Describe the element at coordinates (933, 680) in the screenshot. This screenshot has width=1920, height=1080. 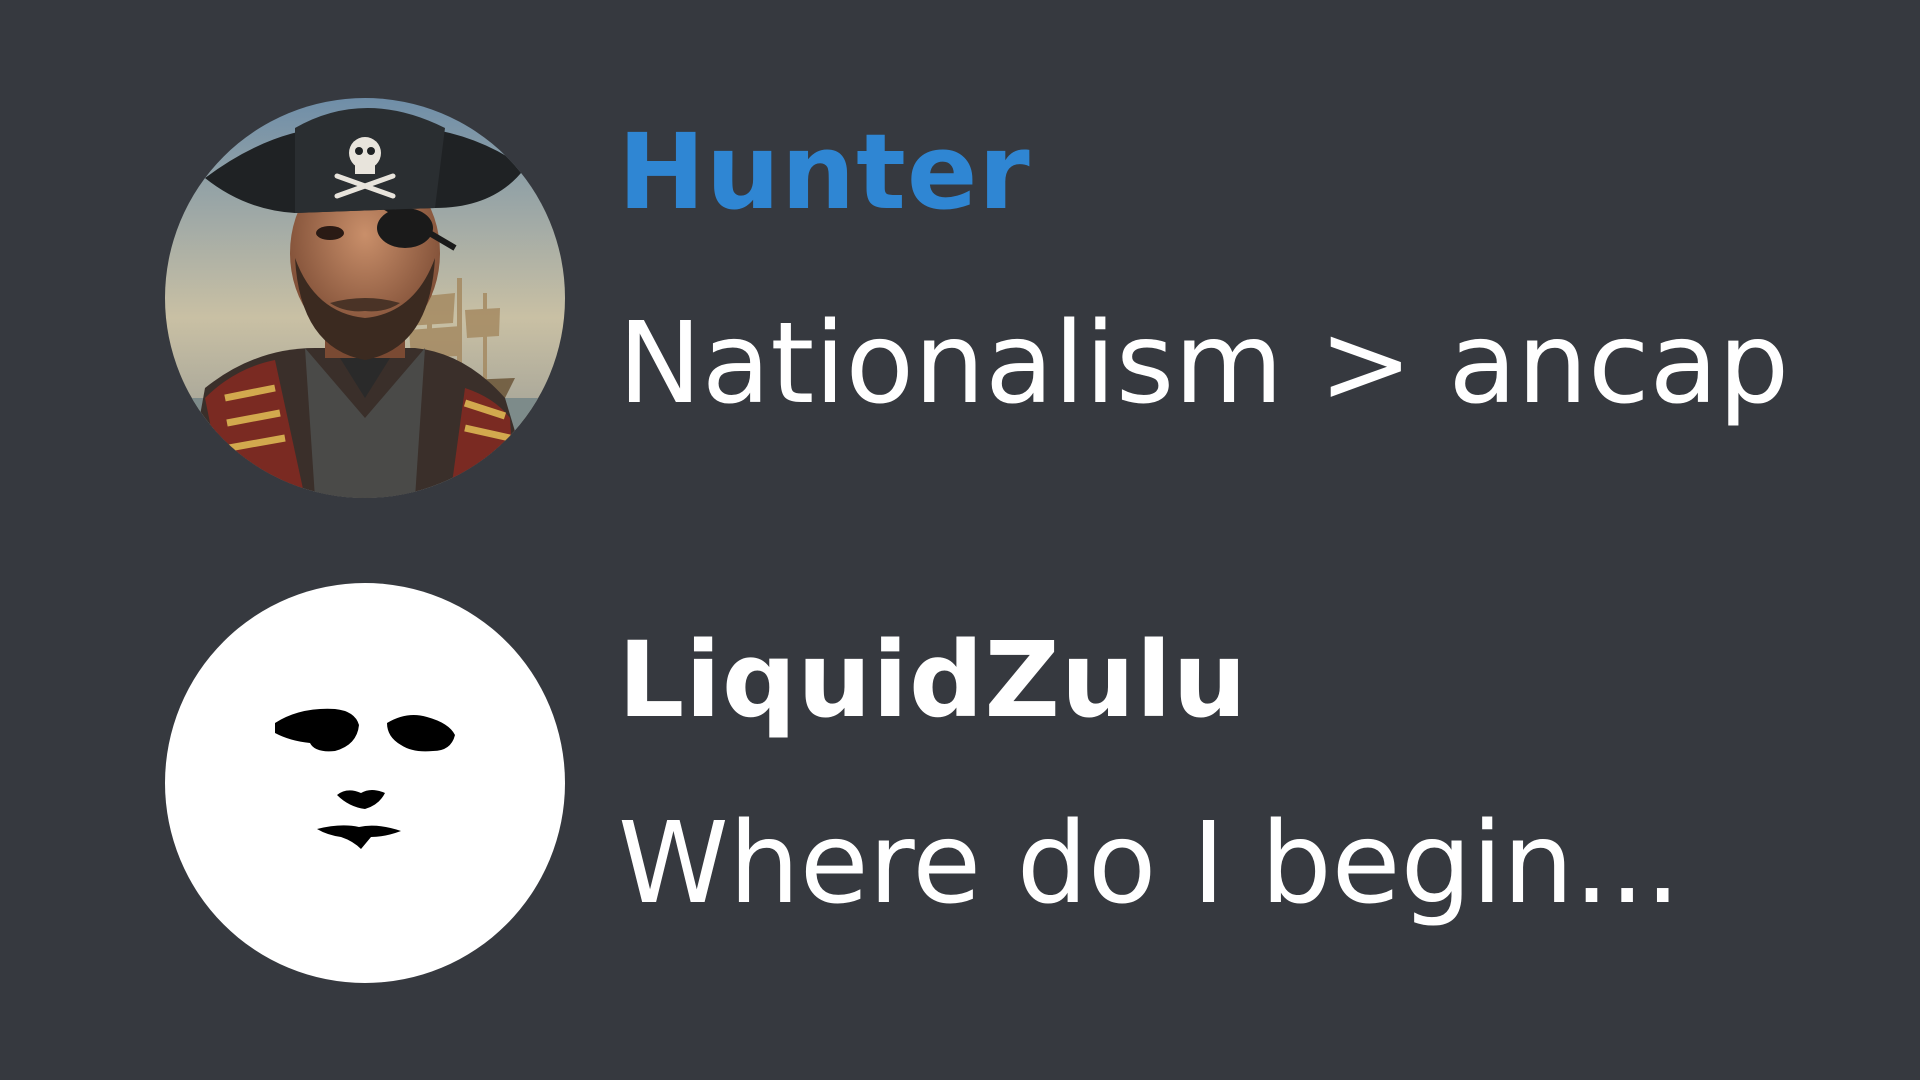
I see `username-liquidzulu: LiquidZulu` at that location.